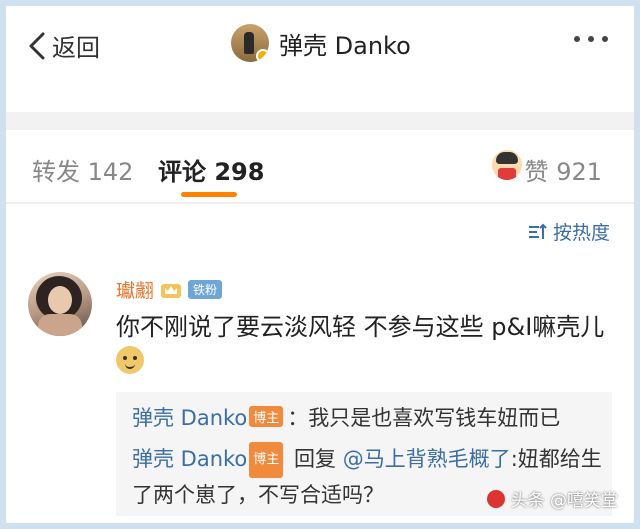 This screenshot has width=640, height=529. I want to click on verified-icon, so click(262, 55).